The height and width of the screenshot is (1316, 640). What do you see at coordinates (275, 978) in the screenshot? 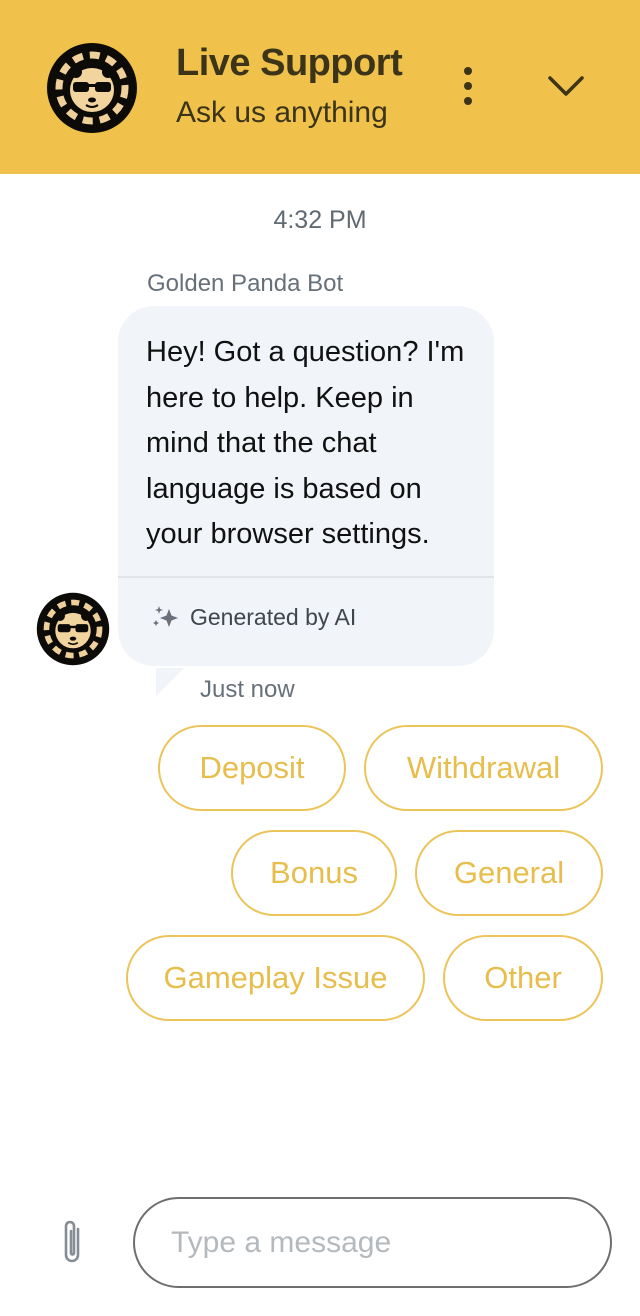
I see `quick-reply-gameplay-issue: Gameplay Issue` at bounding box center [275, 978].